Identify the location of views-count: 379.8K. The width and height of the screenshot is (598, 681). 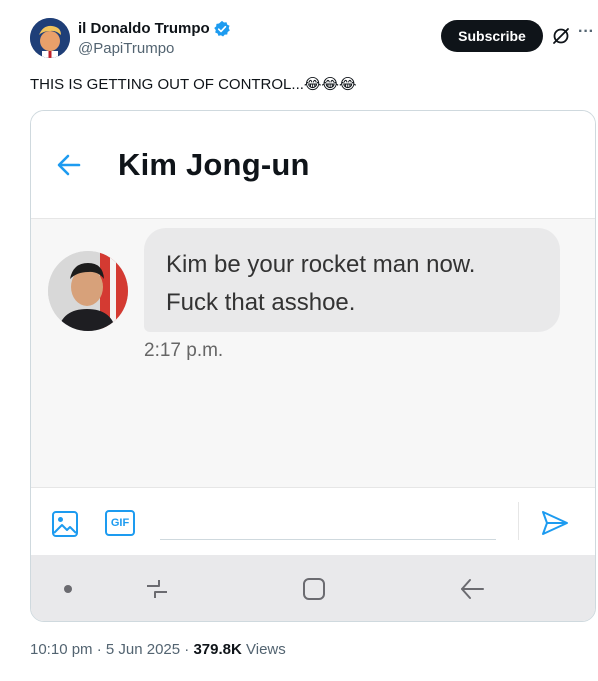
(217, 649).